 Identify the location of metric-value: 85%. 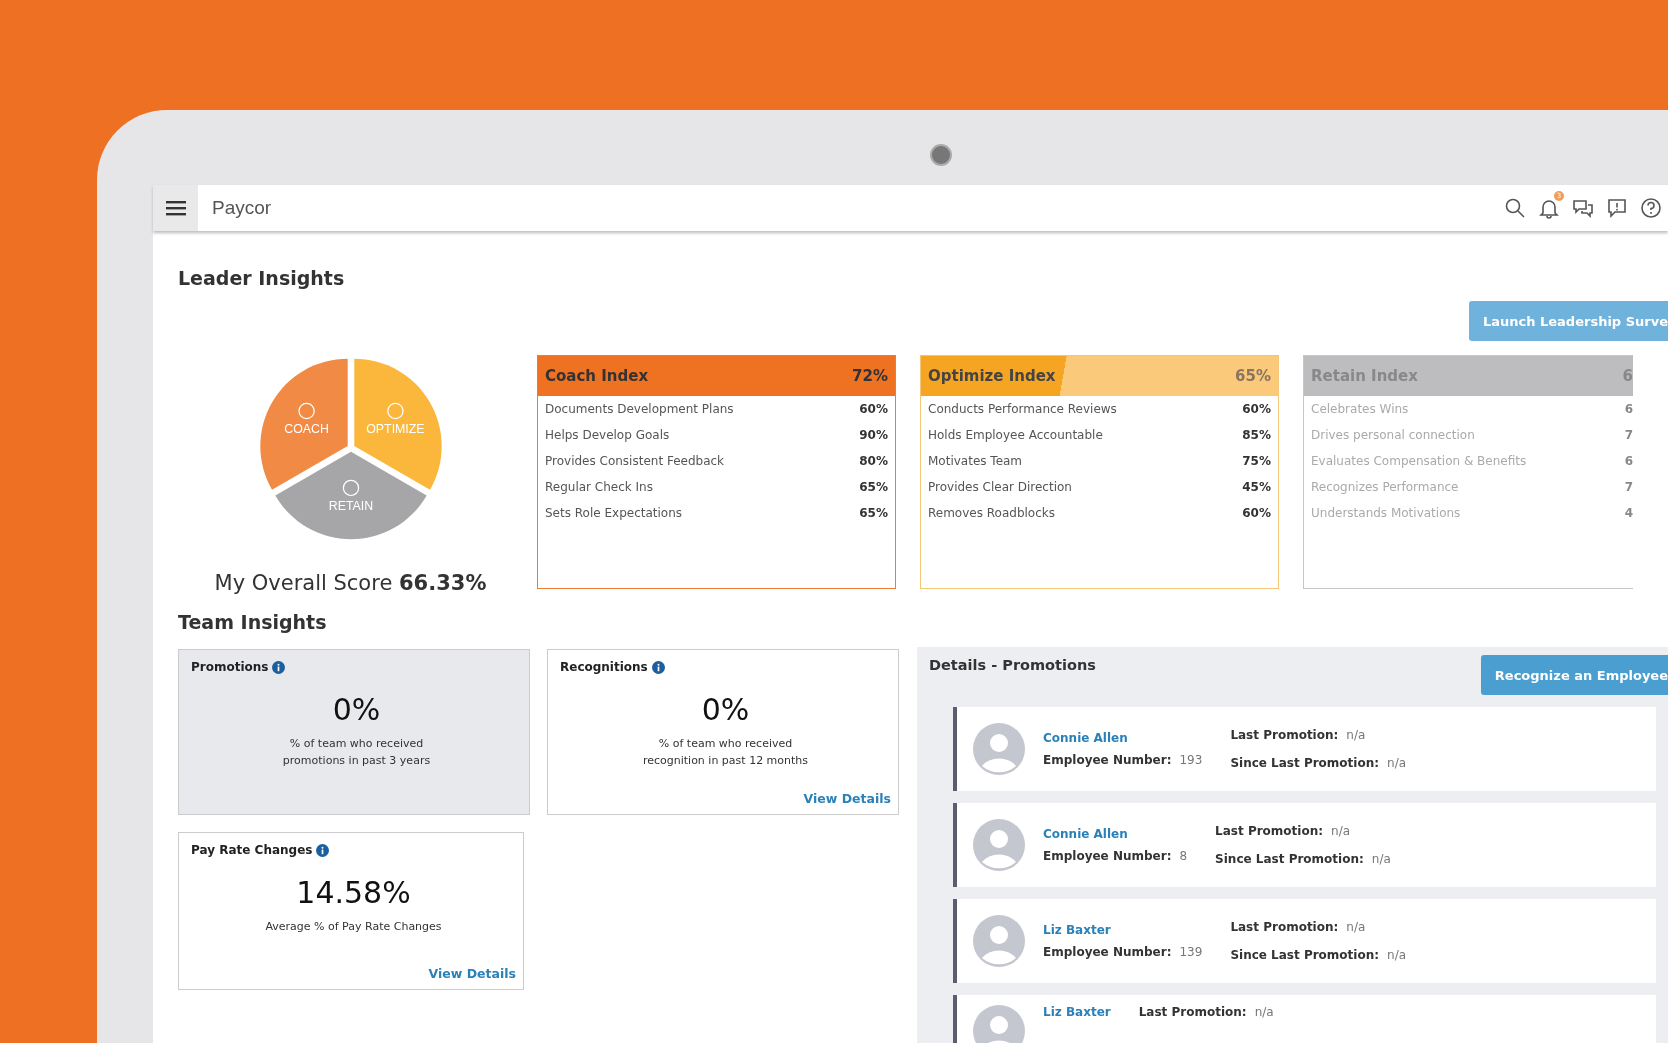
(1256, 435).